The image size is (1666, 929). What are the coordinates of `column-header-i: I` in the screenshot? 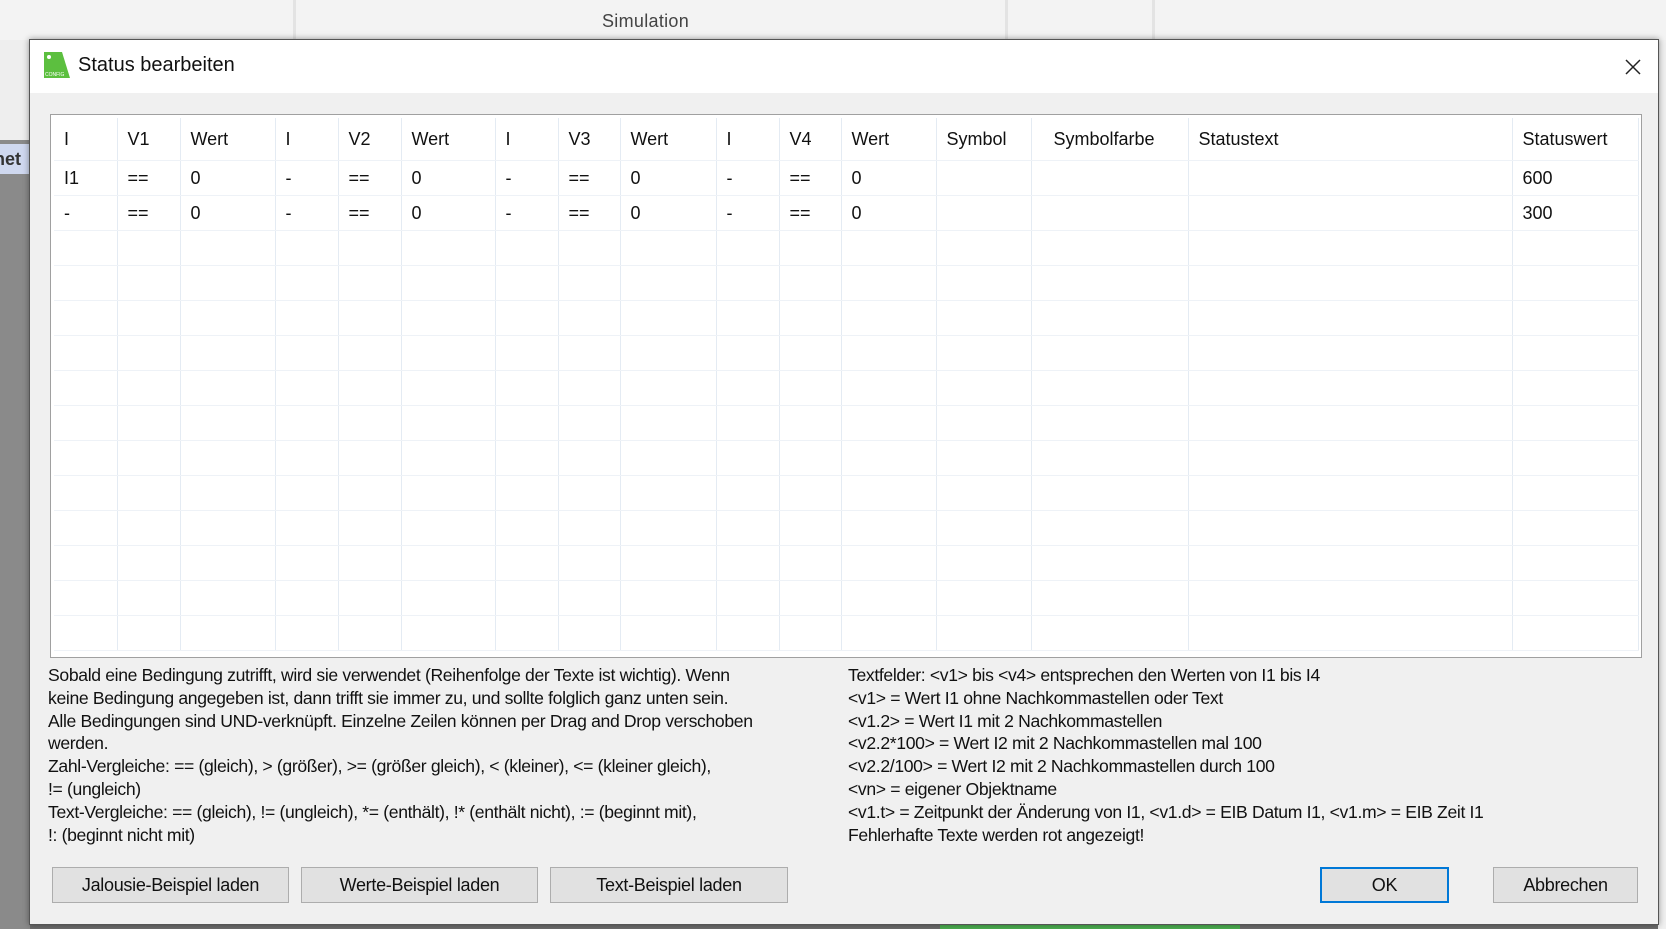 It's located at (307, 139).